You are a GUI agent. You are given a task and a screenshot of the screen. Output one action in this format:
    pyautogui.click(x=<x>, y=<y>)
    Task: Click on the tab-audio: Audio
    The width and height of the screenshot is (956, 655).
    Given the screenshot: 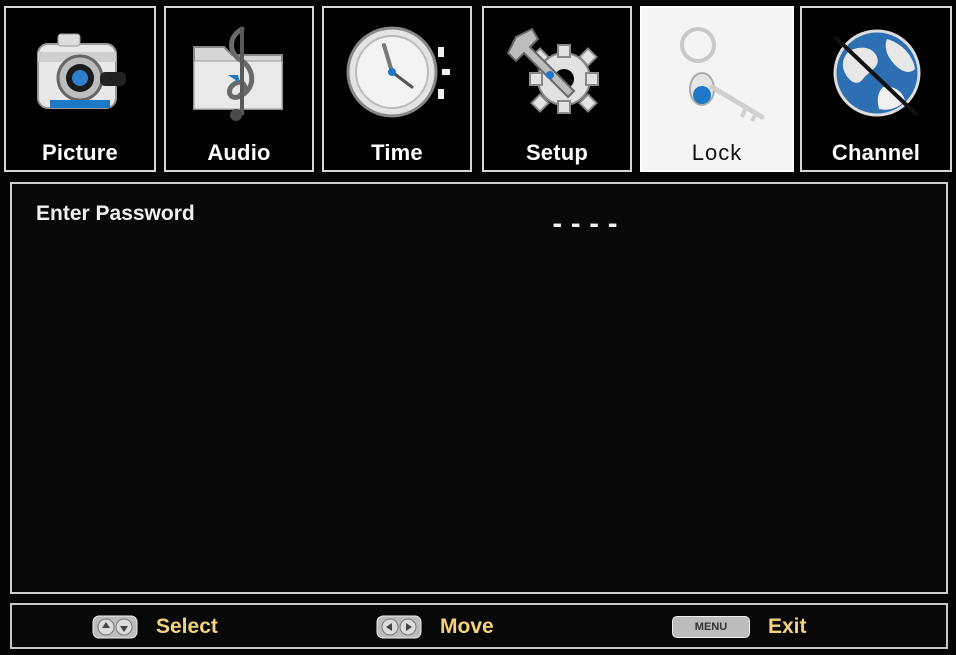 What is the action you would take?
    pyautogui.click(x=239, y=89)
    